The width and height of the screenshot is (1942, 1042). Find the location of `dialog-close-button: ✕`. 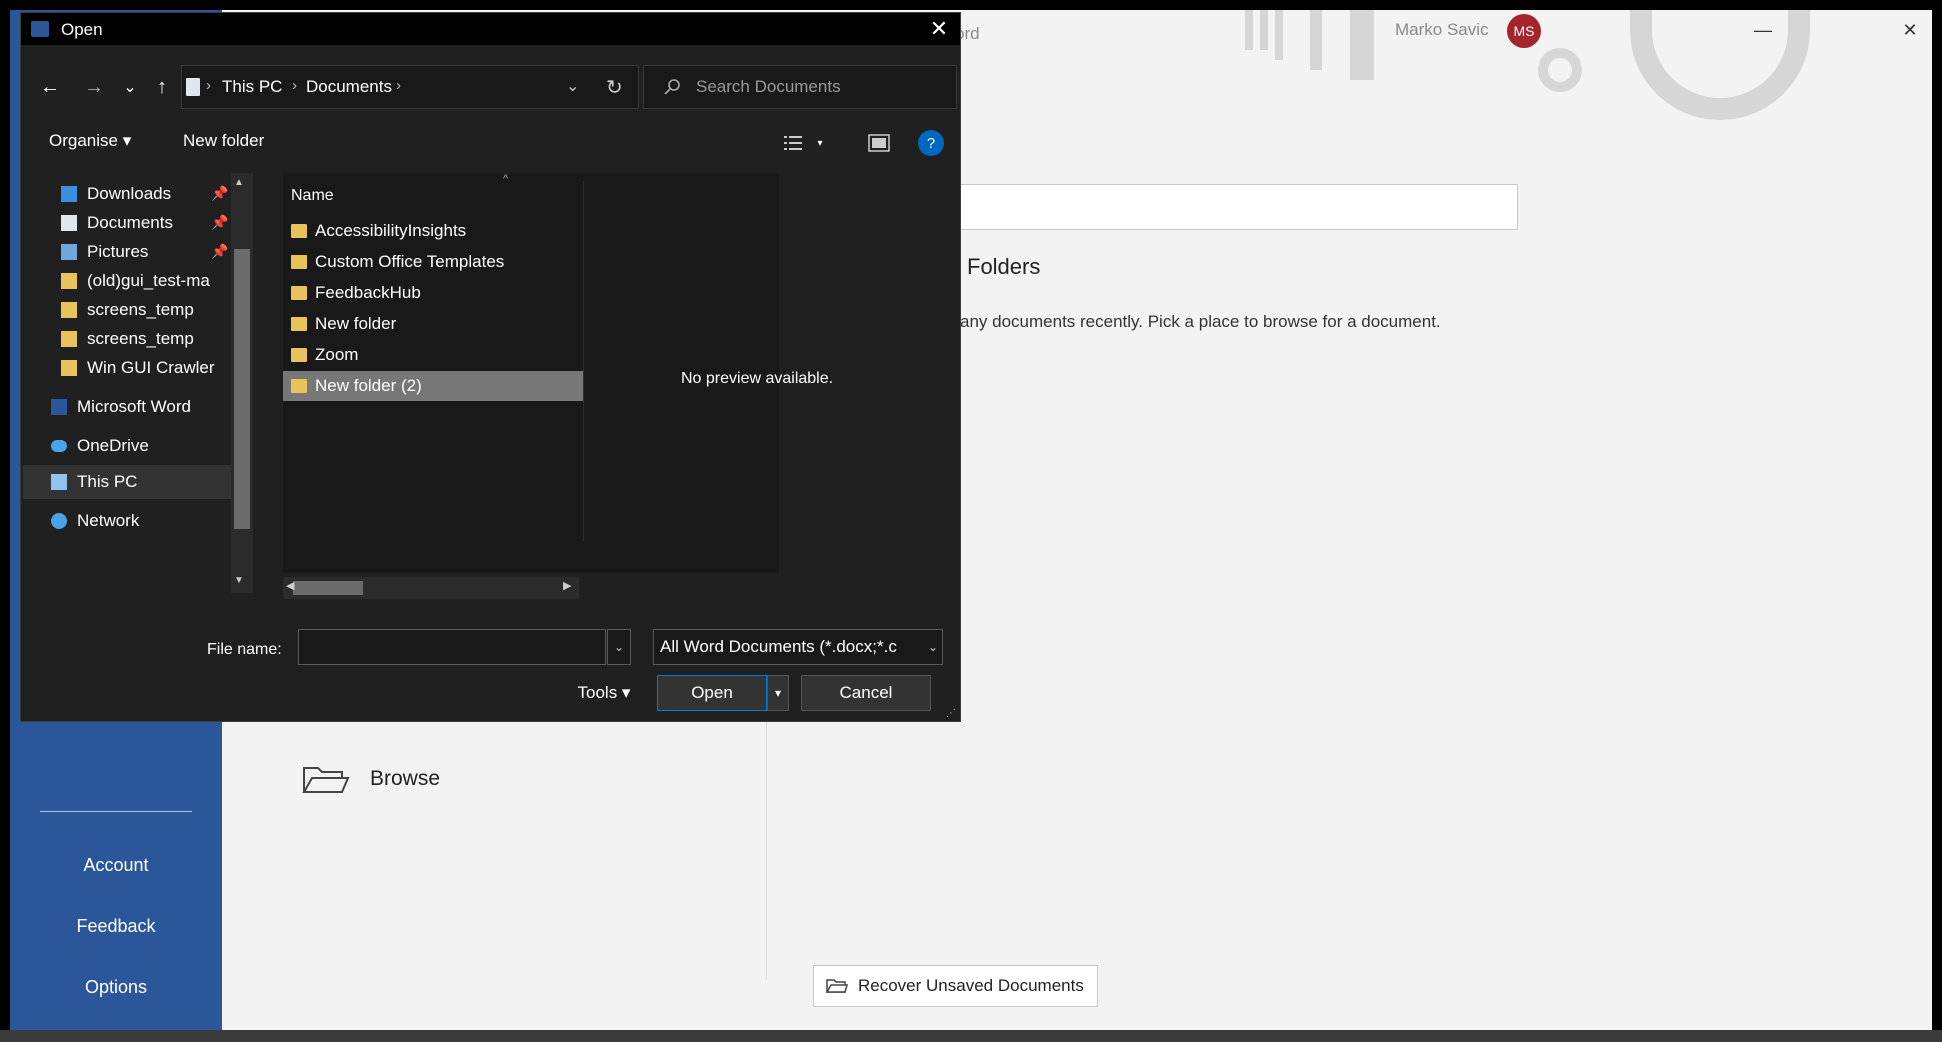

dialog-close-button: ✕ is located at coordinates (939, 29).